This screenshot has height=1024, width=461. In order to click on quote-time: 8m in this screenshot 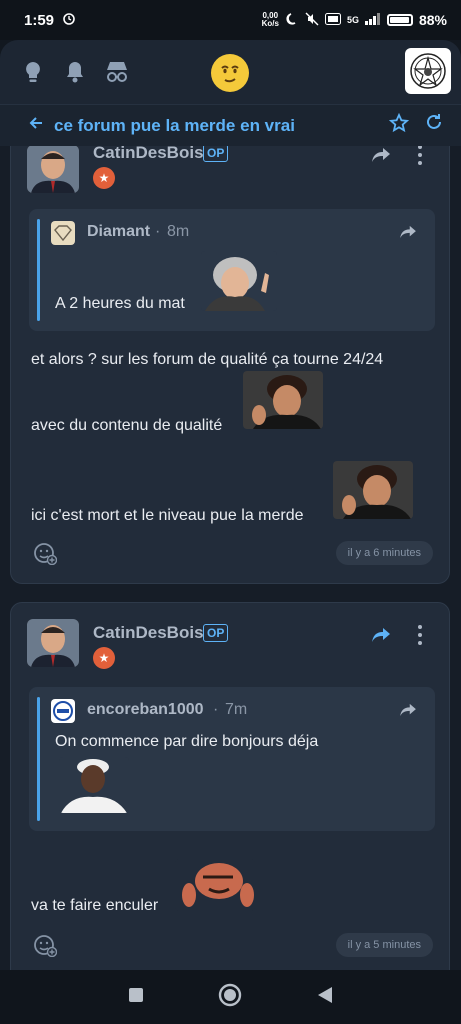, I will do `click(178, 231)`.